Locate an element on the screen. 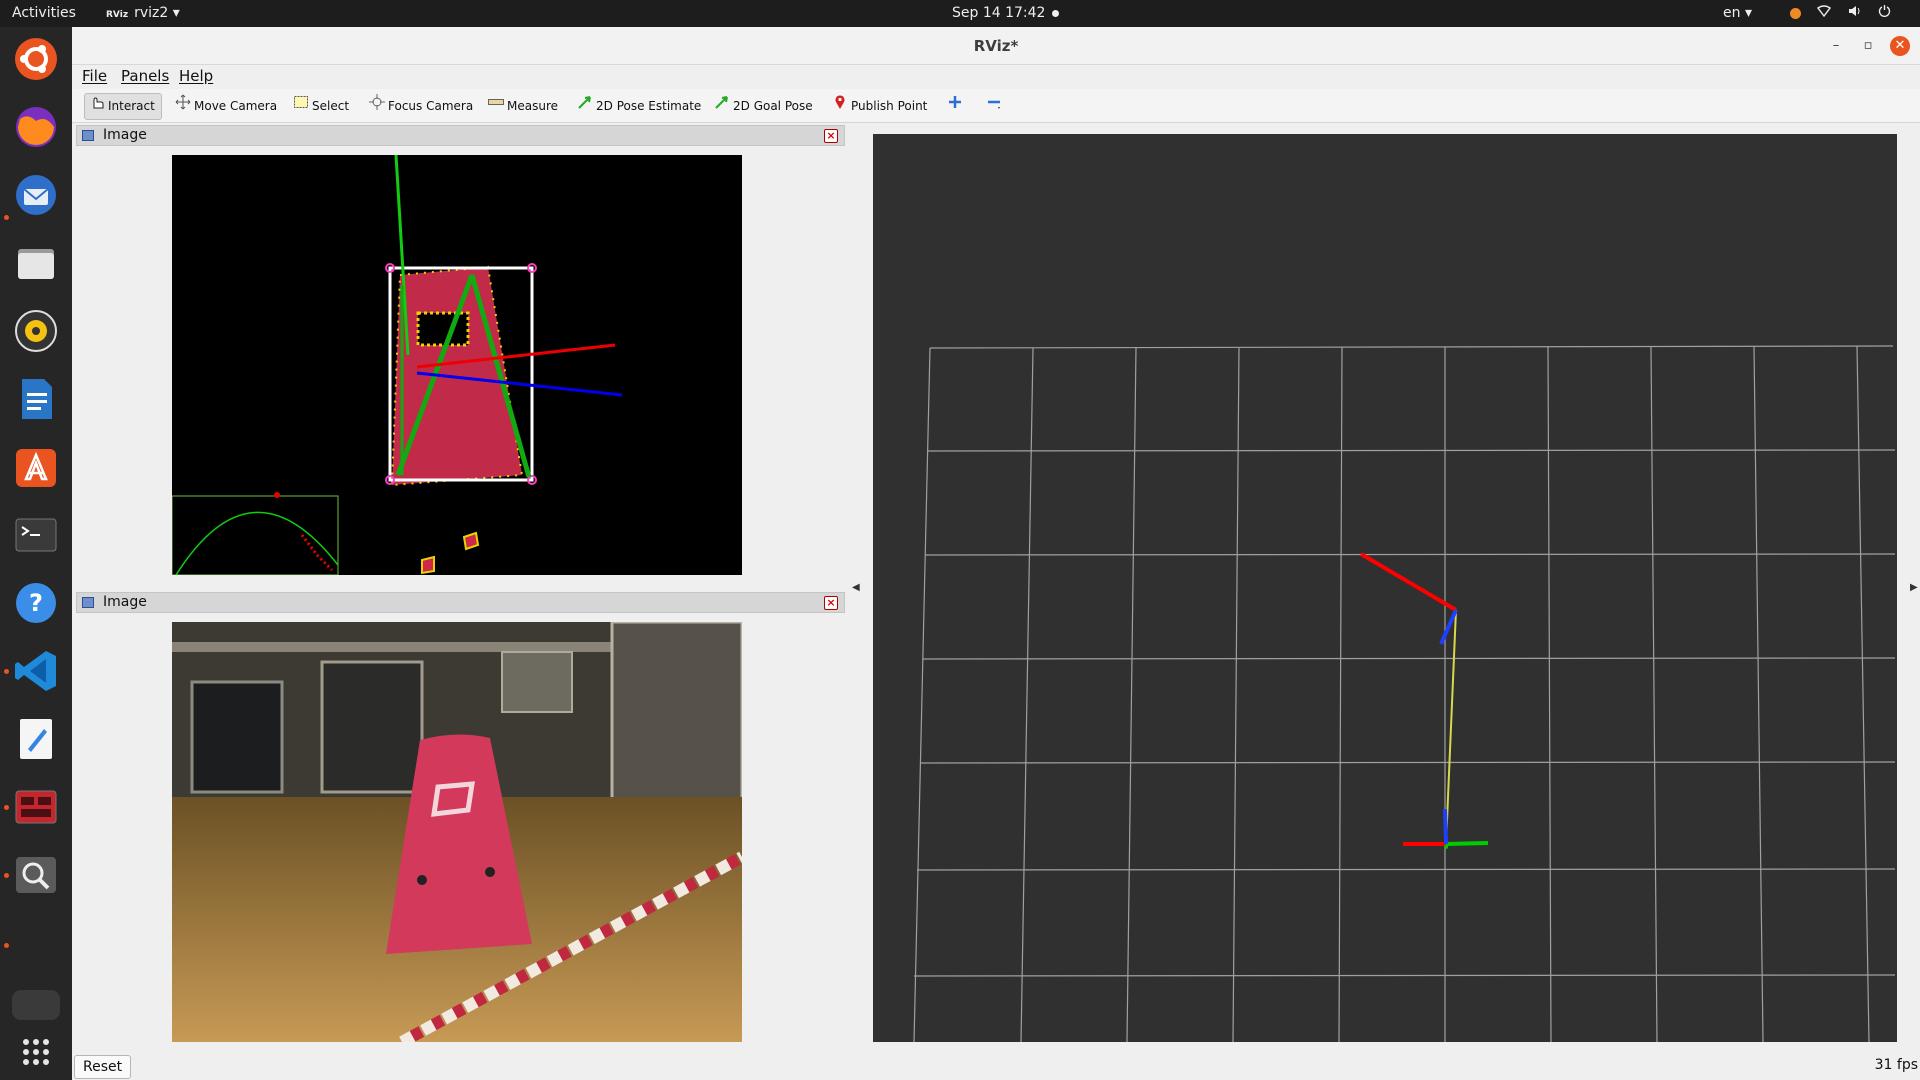  select-label: Select is located at coordinates (331, 106).